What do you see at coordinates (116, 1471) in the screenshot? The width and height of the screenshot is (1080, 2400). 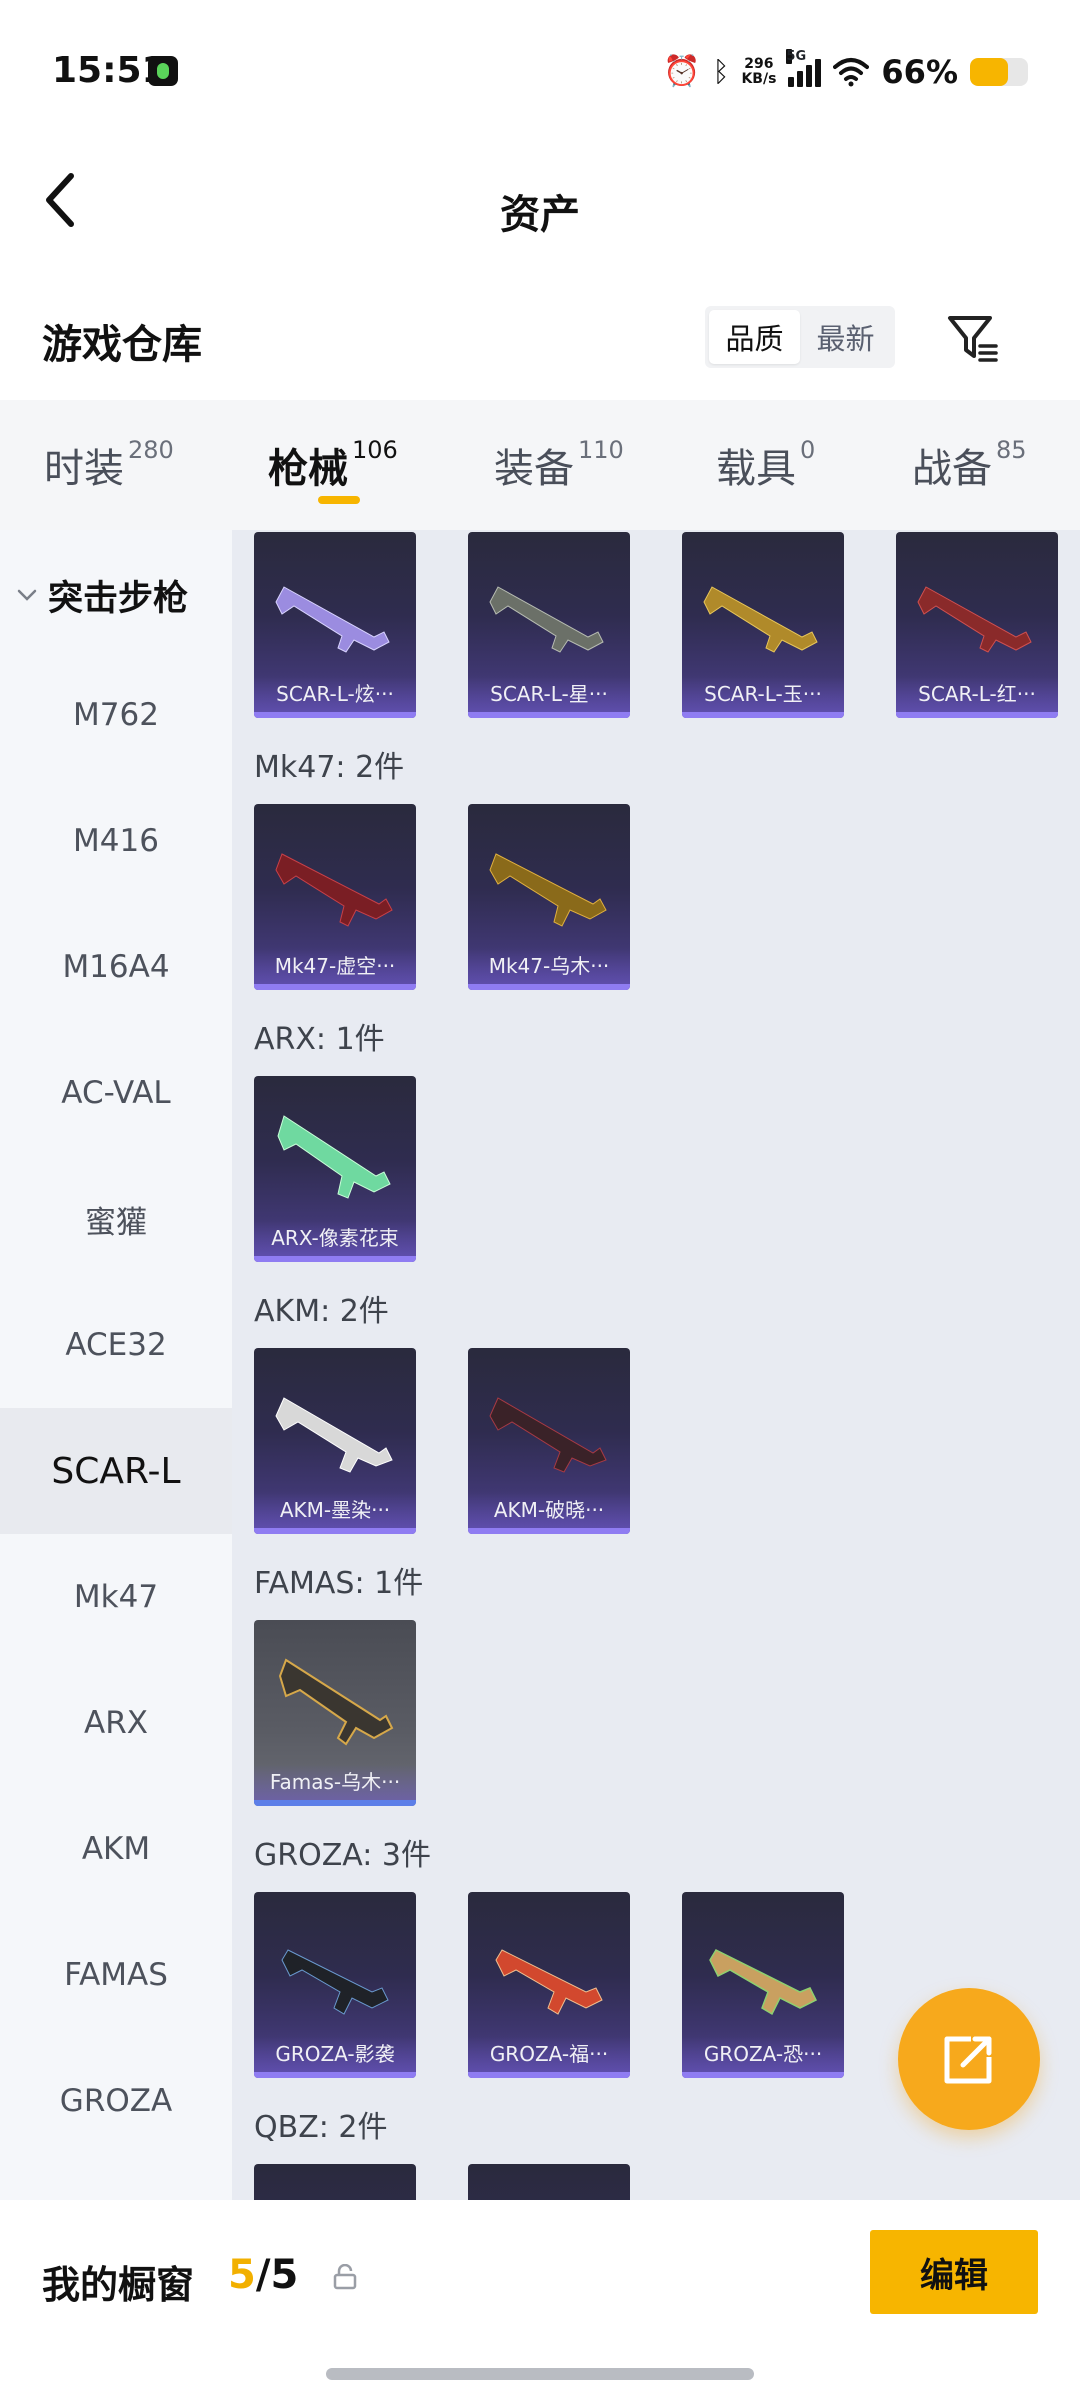 I see `sidebar-item-scar-l: SCAR-L` at bounding box center [116, 1471].